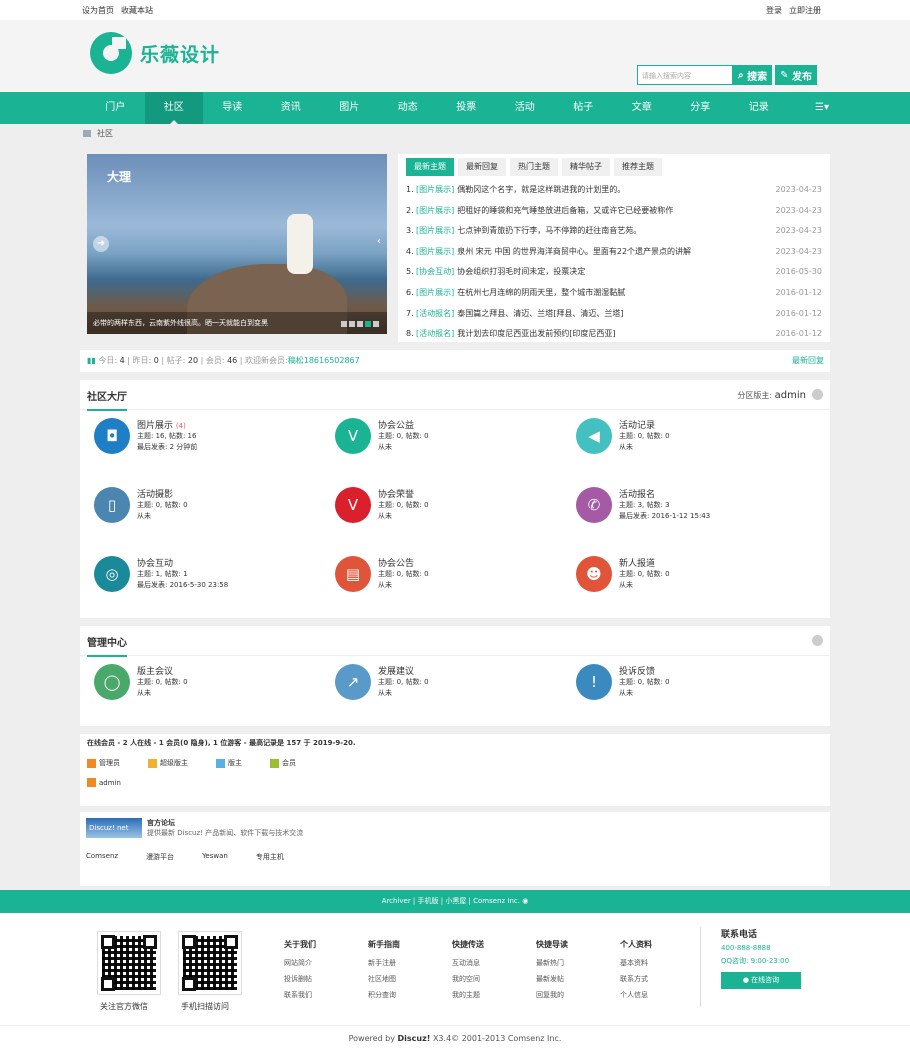 The height and width of the screenshot is (1052, 910). What do you see at coordinates (637, 564) in the screenshot?
I see `forum-name: 新人报道` at bounding box center [637, 564].